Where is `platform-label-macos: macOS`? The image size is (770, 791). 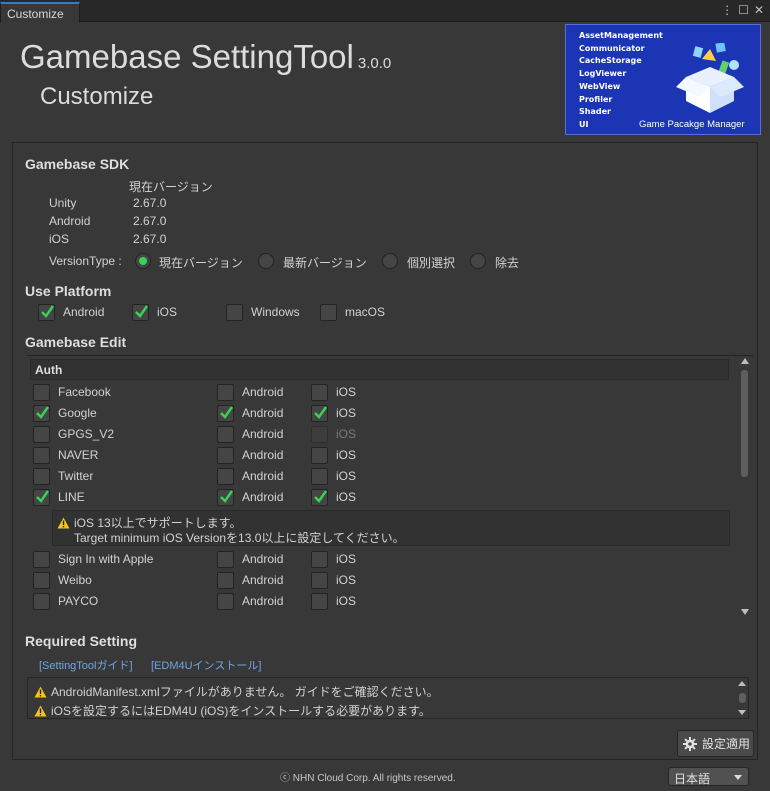
platform-label-macos: macOS is located at coordinates (365, 312).